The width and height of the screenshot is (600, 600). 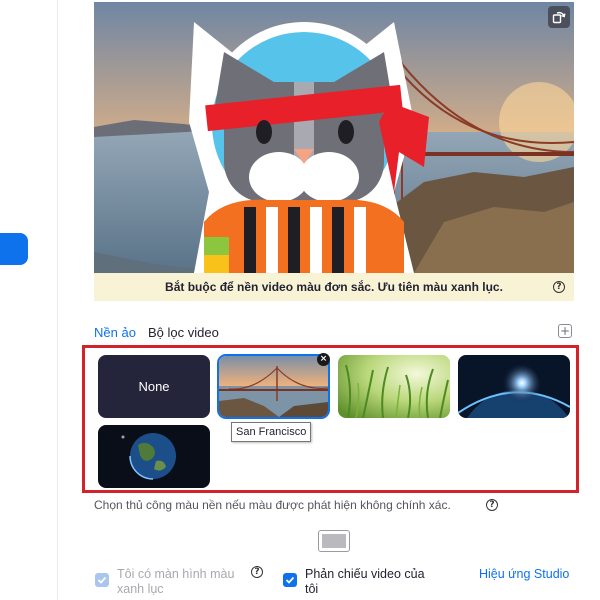 I want to click on earth-image, so click(x=154, y=456).